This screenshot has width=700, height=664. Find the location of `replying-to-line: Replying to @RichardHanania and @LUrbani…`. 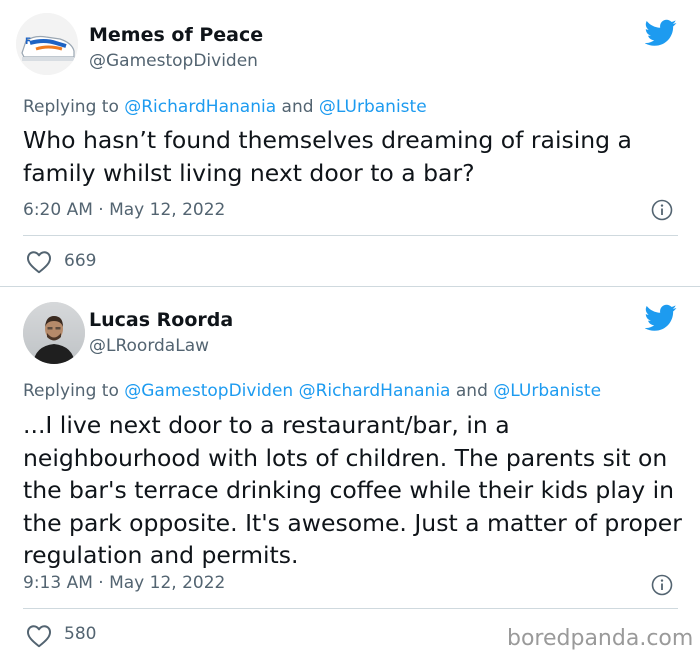

replying-to-line: Replying to @RichardHanania and @LUrbani… is located at coordinates (225, 107).